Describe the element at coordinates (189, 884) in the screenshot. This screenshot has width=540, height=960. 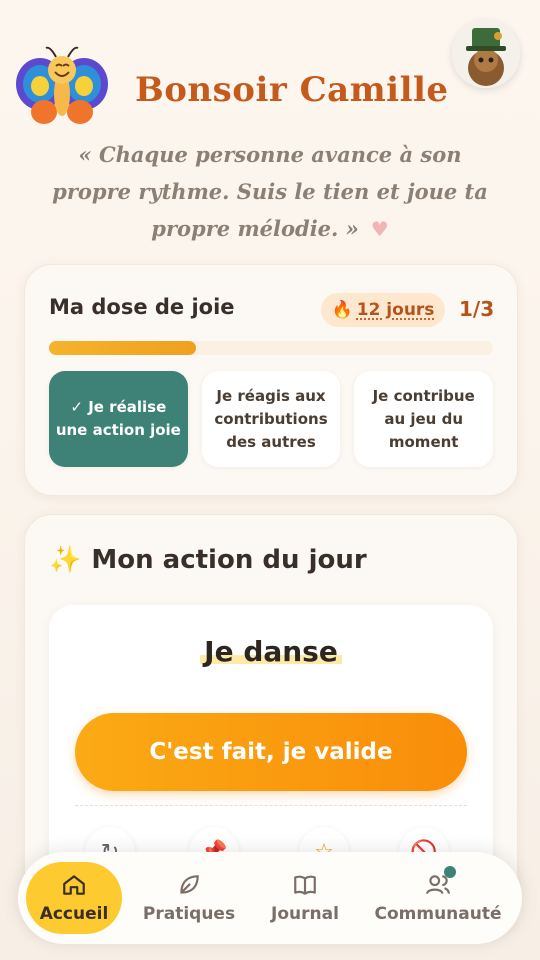
I see `leaf-icon` at that location.